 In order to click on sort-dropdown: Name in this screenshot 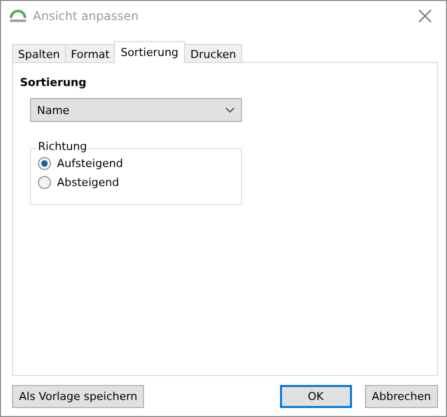, I will do `click(136, 110)`.